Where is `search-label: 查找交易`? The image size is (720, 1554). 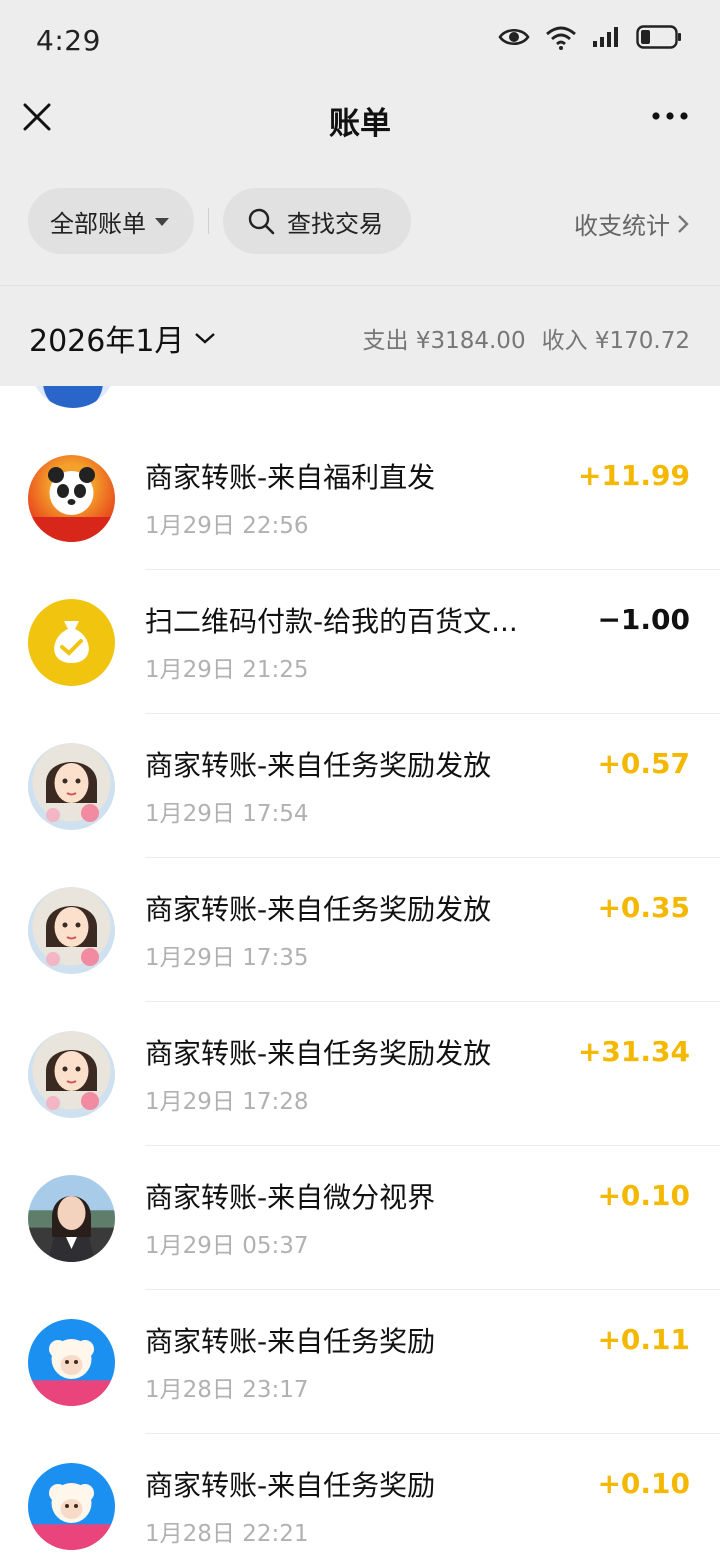
search-label: 查找交易 is located at coordinates (335, 223).